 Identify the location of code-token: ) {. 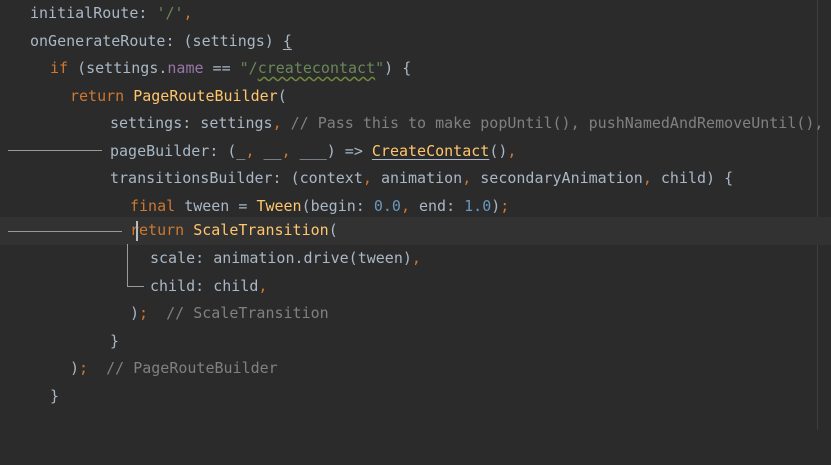
(398, 68).